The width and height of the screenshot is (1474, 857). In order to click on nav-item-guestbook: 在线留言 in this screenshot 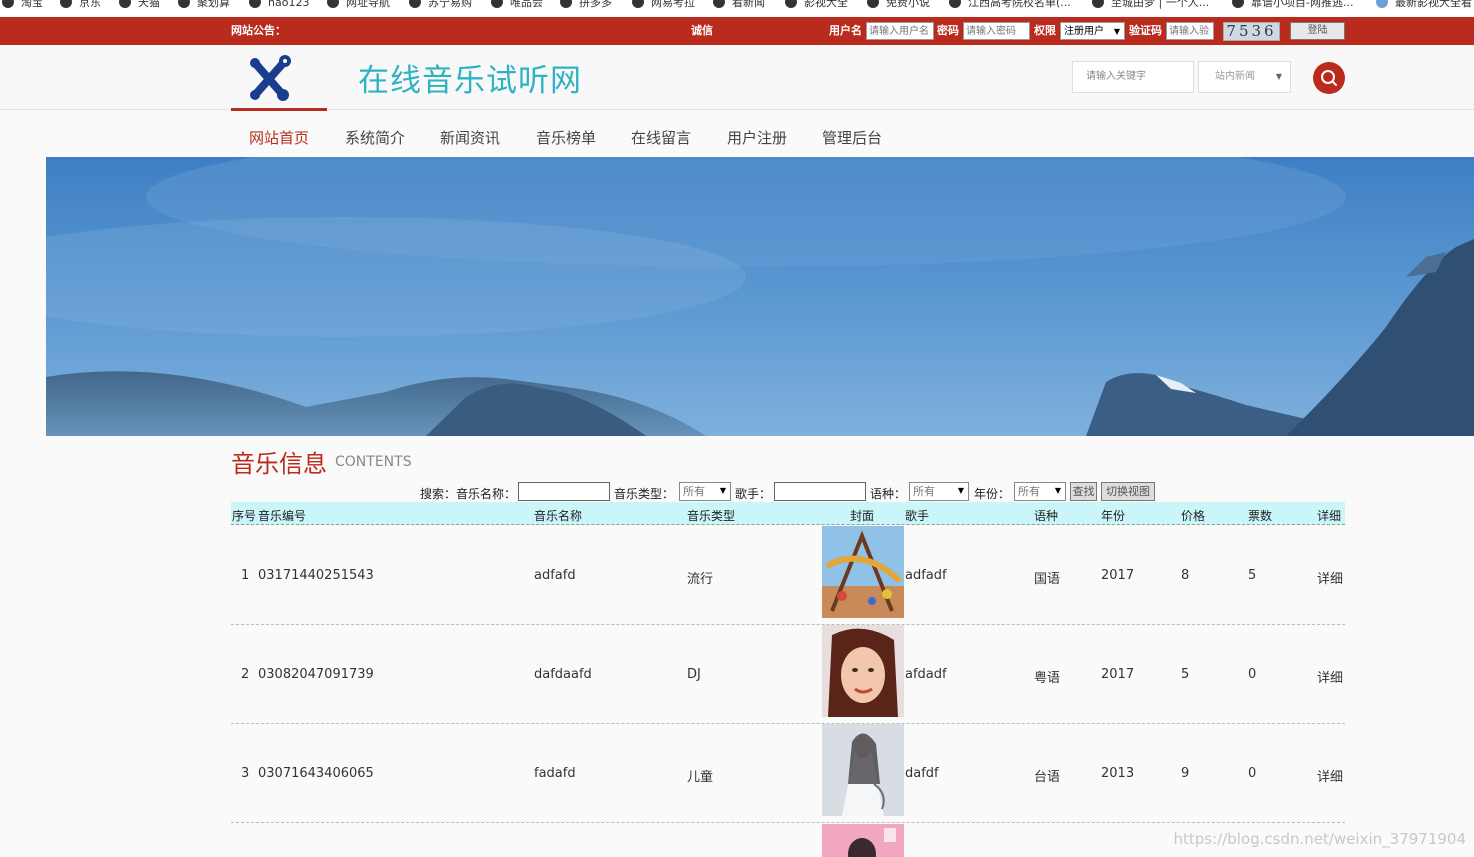, I will do `click(661, 137)`.